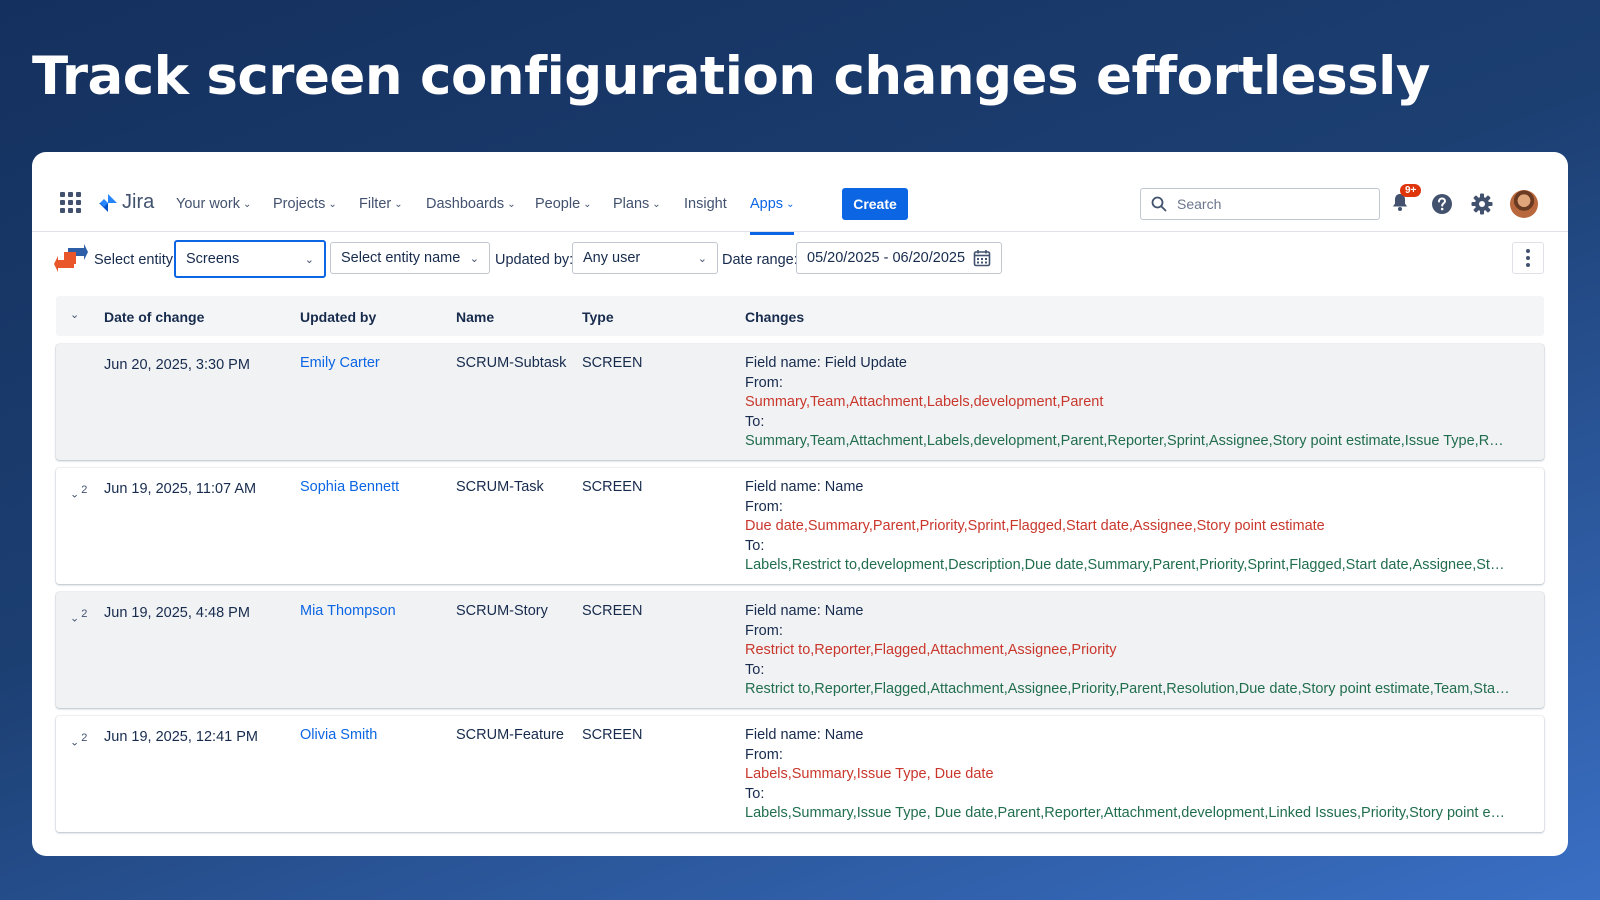 Image resolution: width=1600 pixels, height=900 pixels. I want to click on nav-your-work: Your work ⌄, so click(213, 204).